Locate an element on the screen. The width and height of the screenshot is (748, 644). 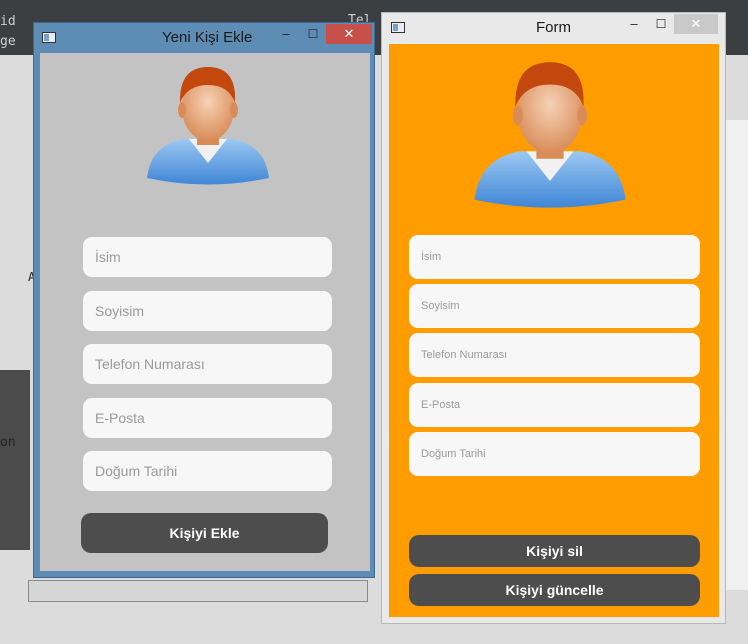
add-contact-button: Kişiyi Ekle is located at coordinates (204, 533).